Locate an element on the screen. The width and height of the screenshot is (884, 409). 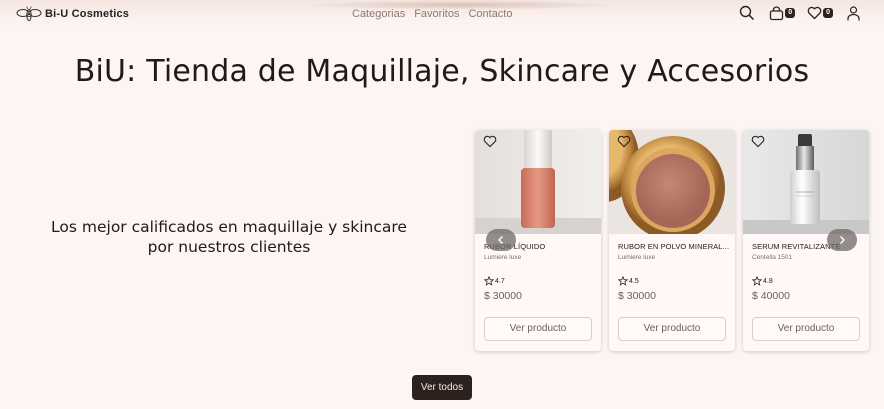
carousel-next-button is located at coordinates (842, 240).